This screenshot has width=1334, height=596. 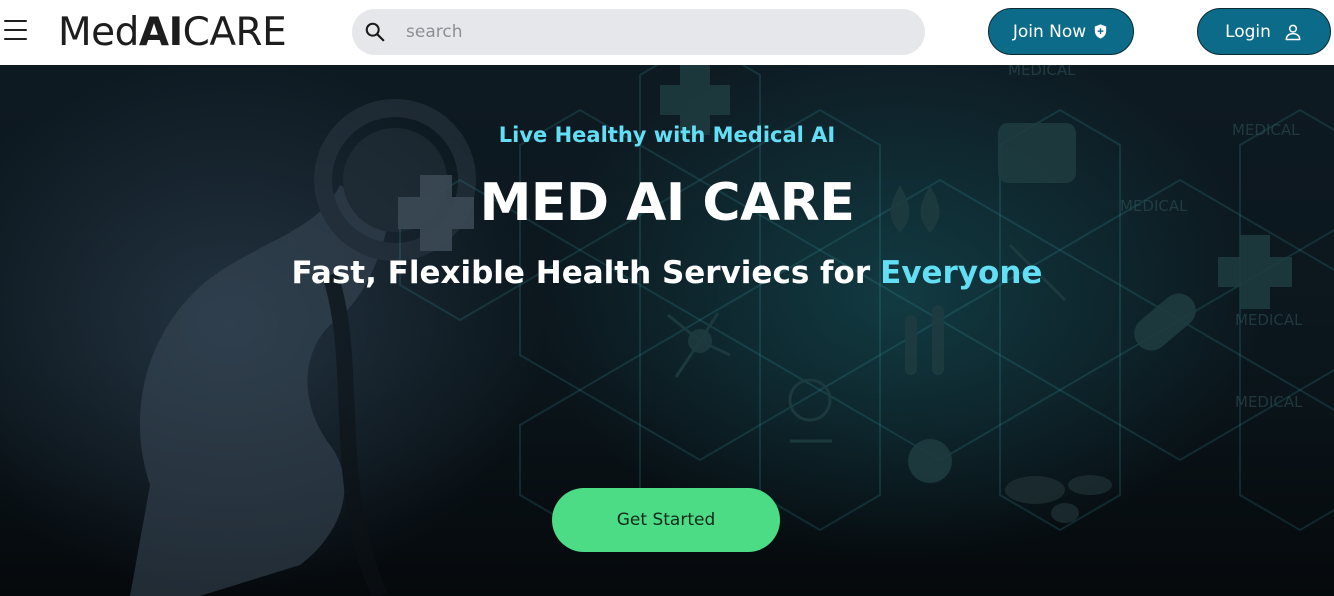 What do you see at coordinates (1049, 31) in the screenshot?
I see `join-now-label: Join Now` at bounding box center [1049, 31].